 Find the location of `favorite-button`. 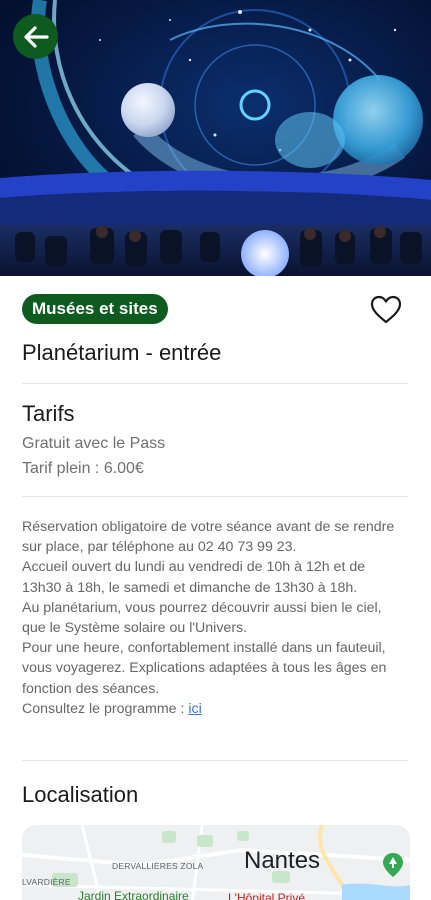

favorite-button is located at coordinates (386, 310).